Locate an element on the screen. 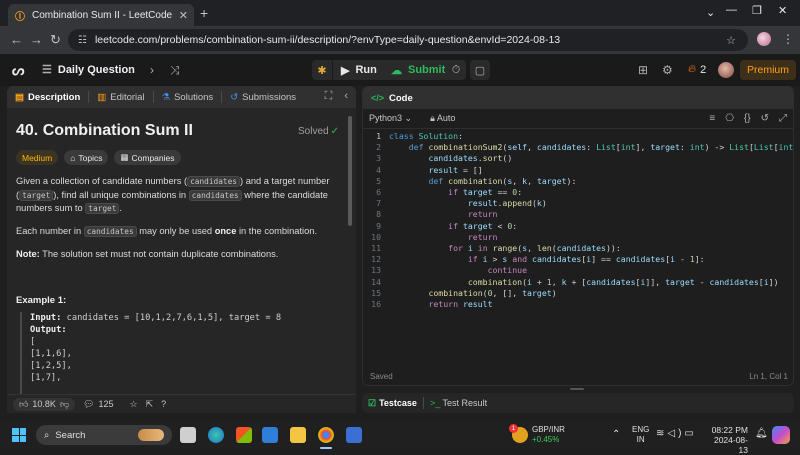 The width and height of the screenshot is (800, 455). code-line: 16 return result is located at coordinates (578, 304).